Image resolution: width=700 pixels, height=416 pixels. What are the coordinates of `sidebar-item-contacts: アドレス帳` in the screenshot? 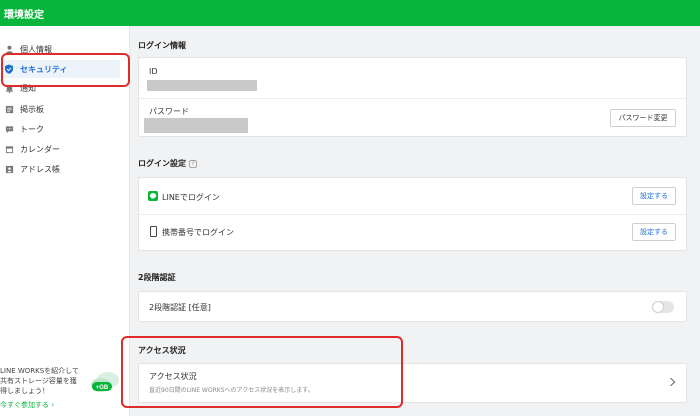 It's located at (63, 169).